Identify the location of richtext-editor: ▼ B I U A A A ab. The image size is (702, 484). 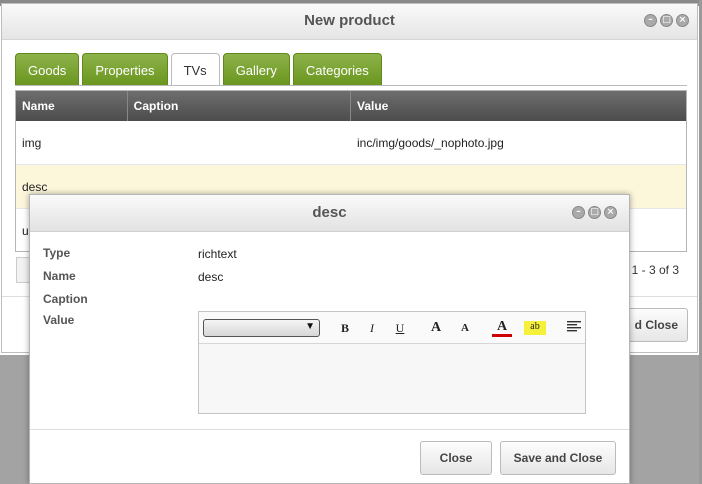
(392, 362).